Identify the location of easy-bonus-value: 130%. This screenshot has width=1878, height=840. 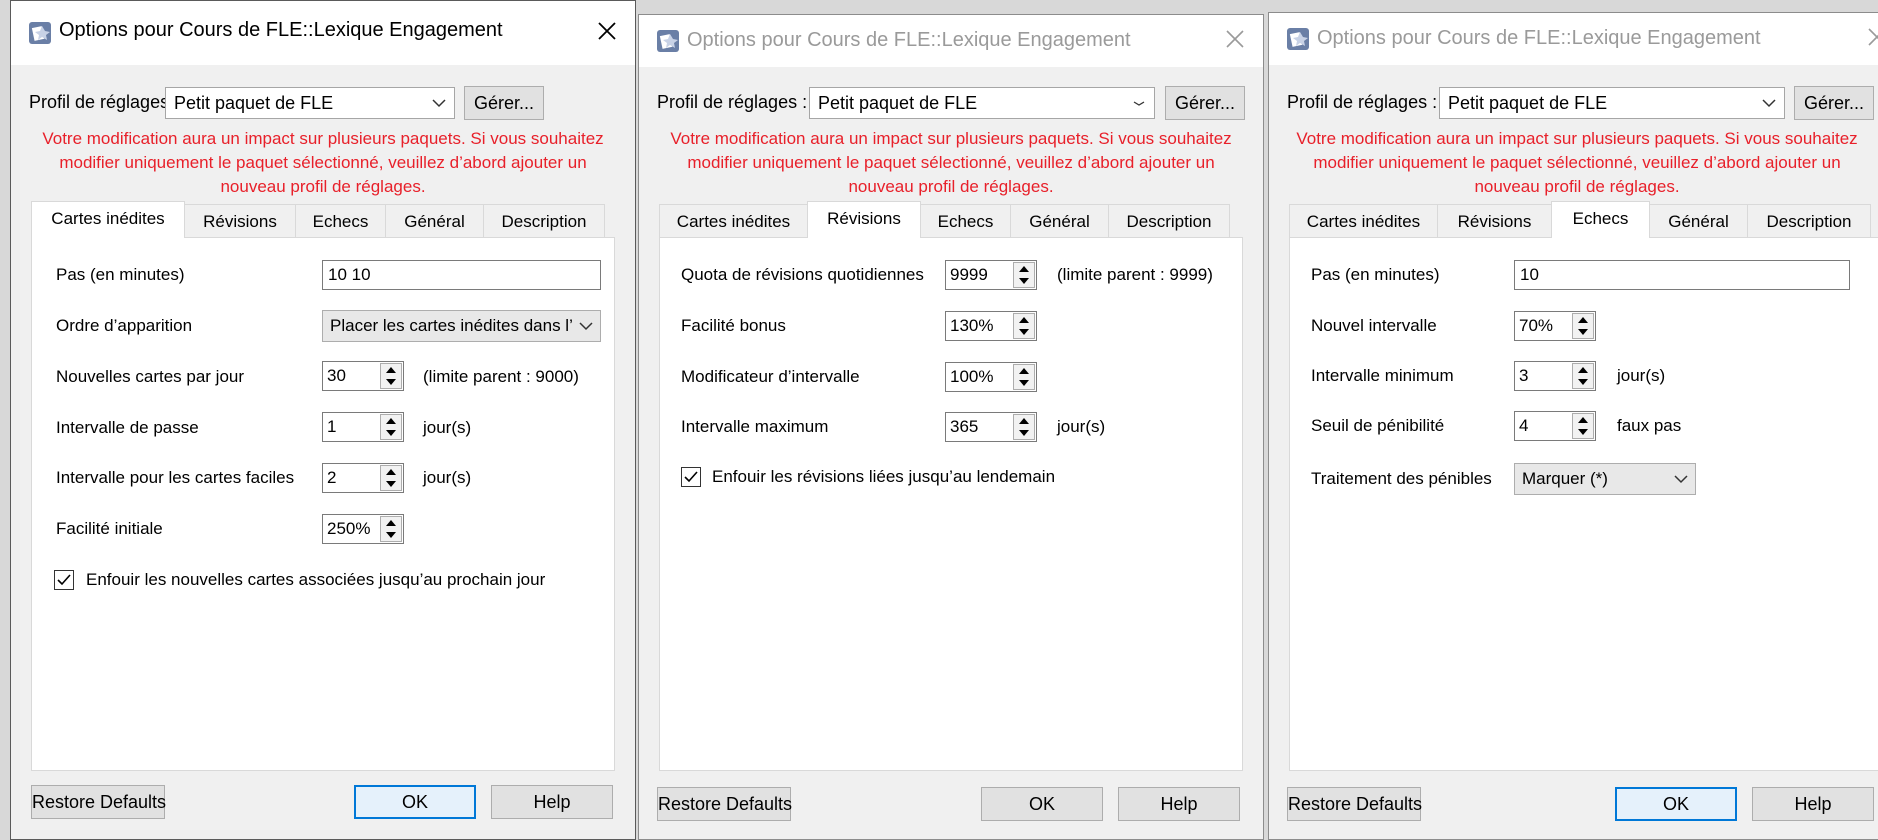
(972, 325).